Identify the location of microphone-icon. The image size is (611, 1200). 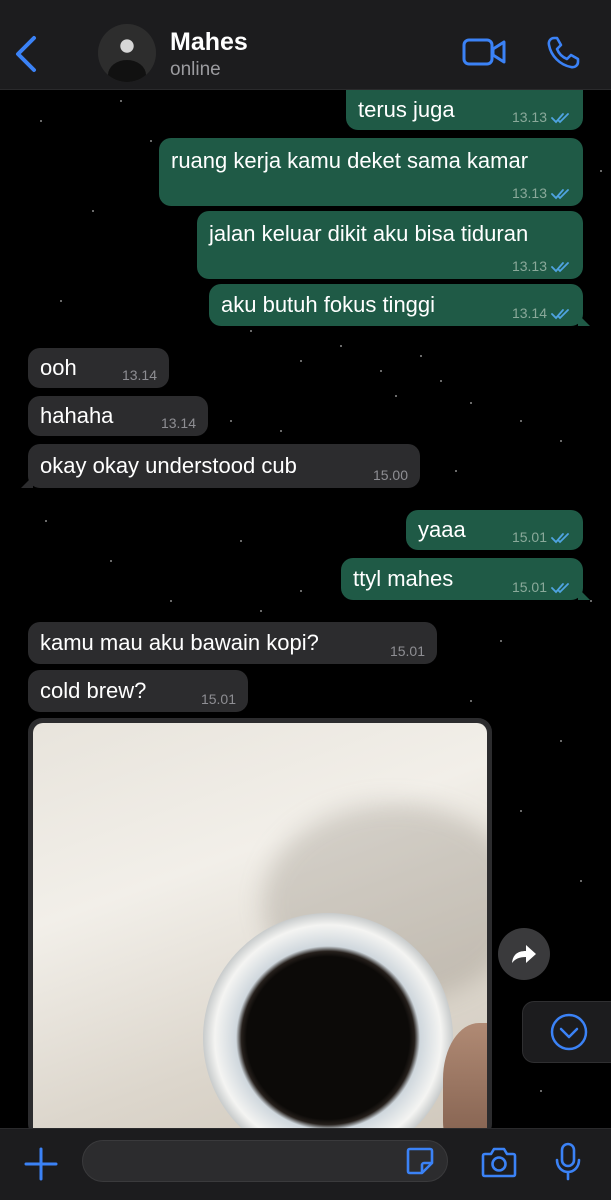
(568, 1162).